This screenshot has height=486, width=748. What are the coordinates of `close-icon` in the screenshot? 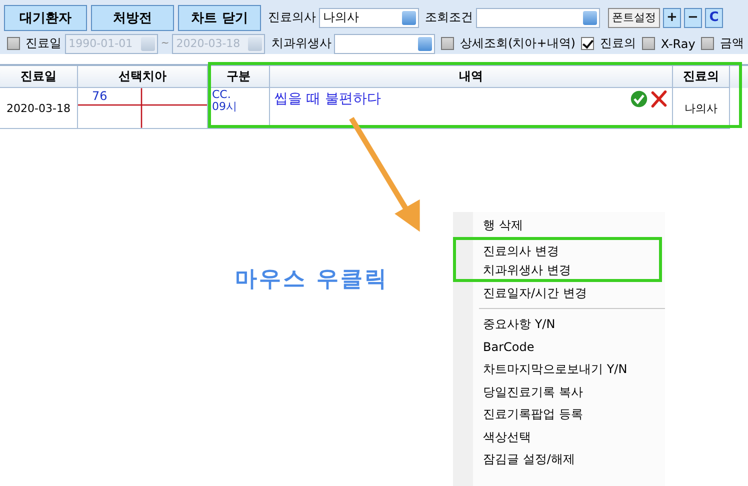 It's located at (659, 99).